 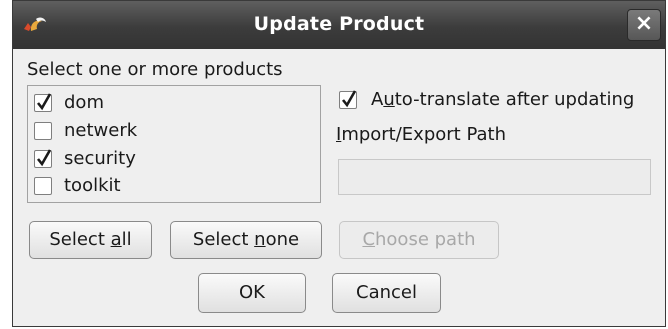 What do you see at coordinates (84, 102) in the screenshot?
I see `product-label: dom` at bounding box center [84, 102].